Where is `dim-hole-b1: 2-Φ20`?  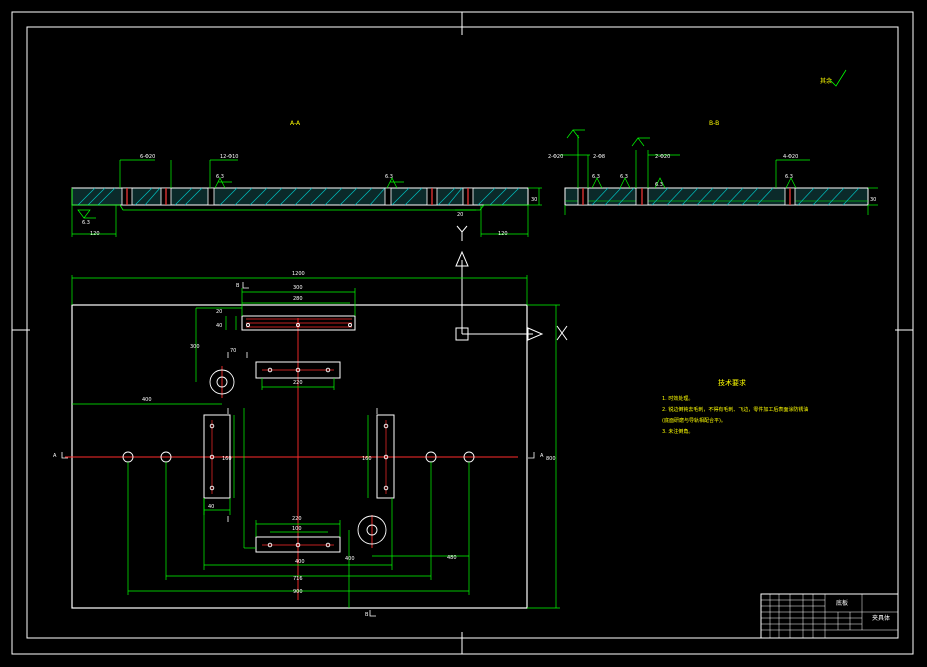
dim-hole-b1: 2-Φ20 is located at coordinates (555, 157).